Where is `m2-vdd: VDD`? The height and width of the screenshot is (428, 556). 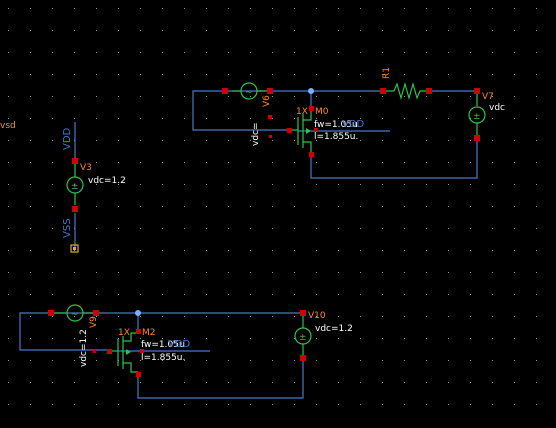 m2-vdd: VDD is located at coordinates (179, 344).